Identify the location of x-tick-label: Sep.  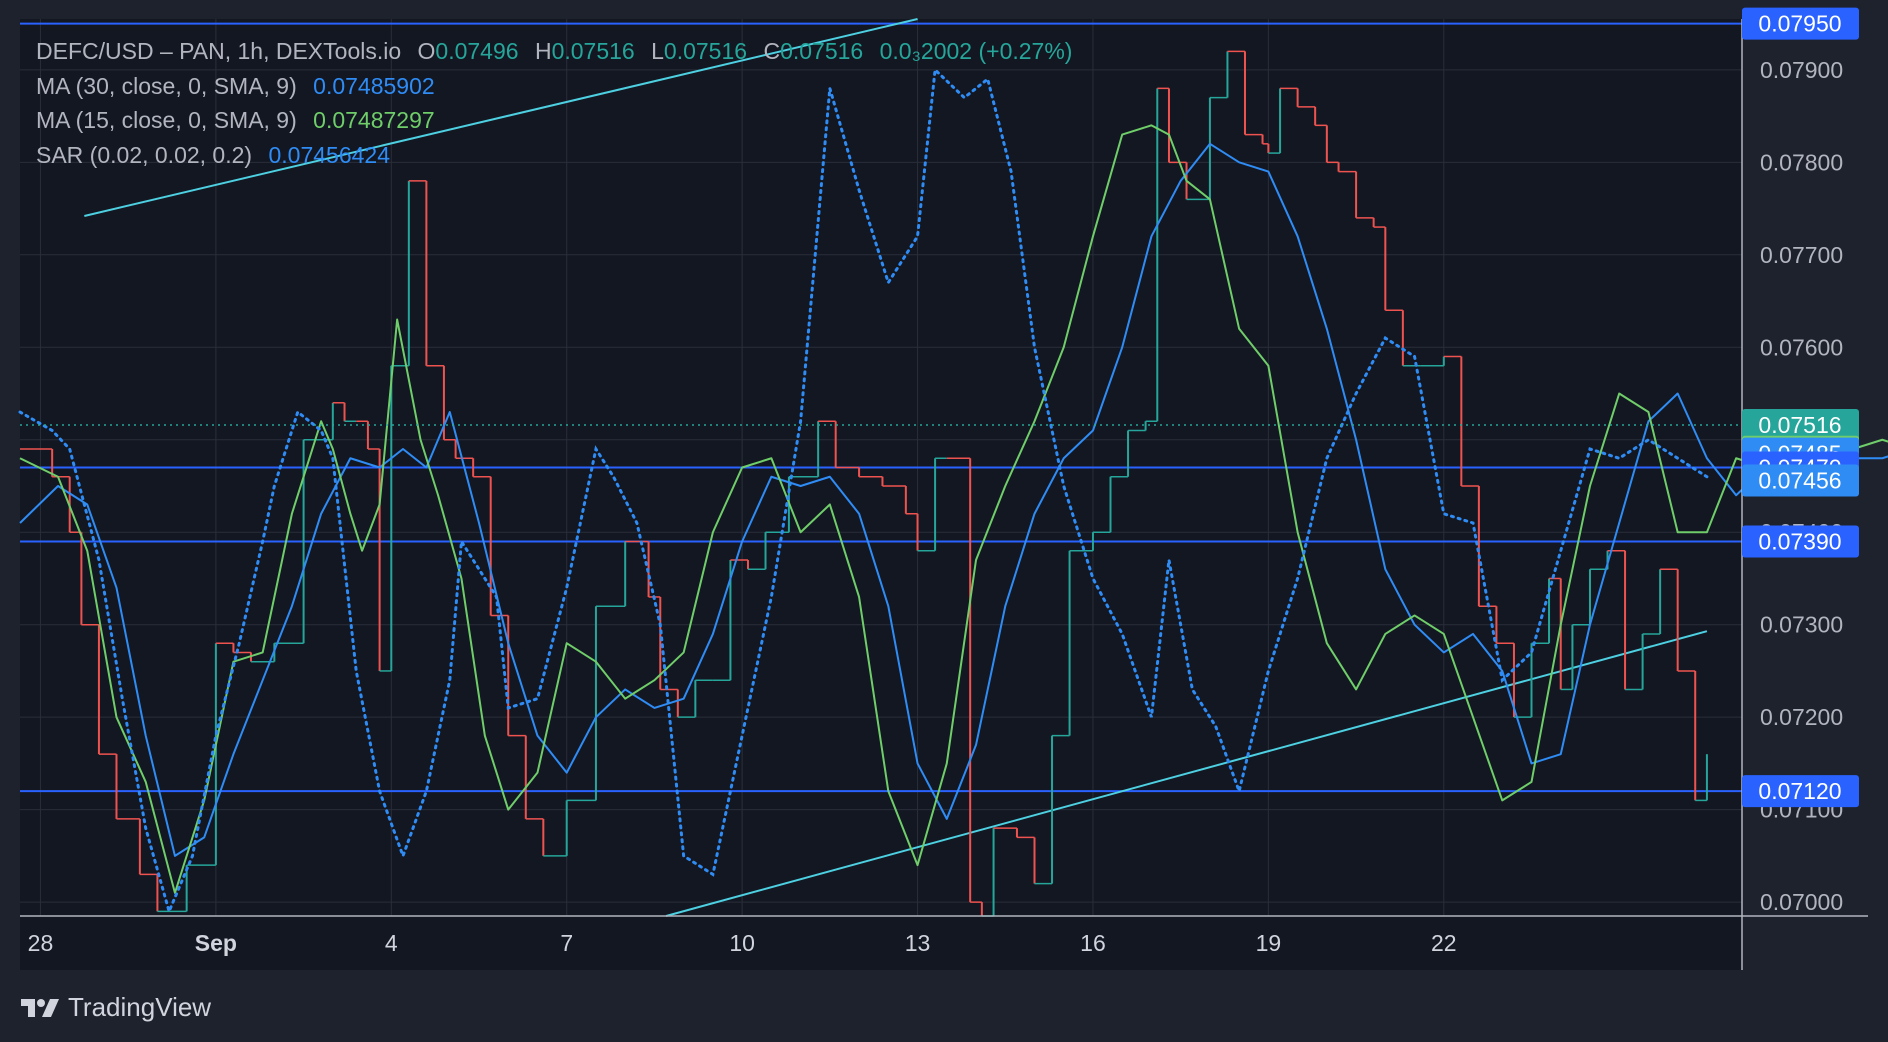
(216, 943).